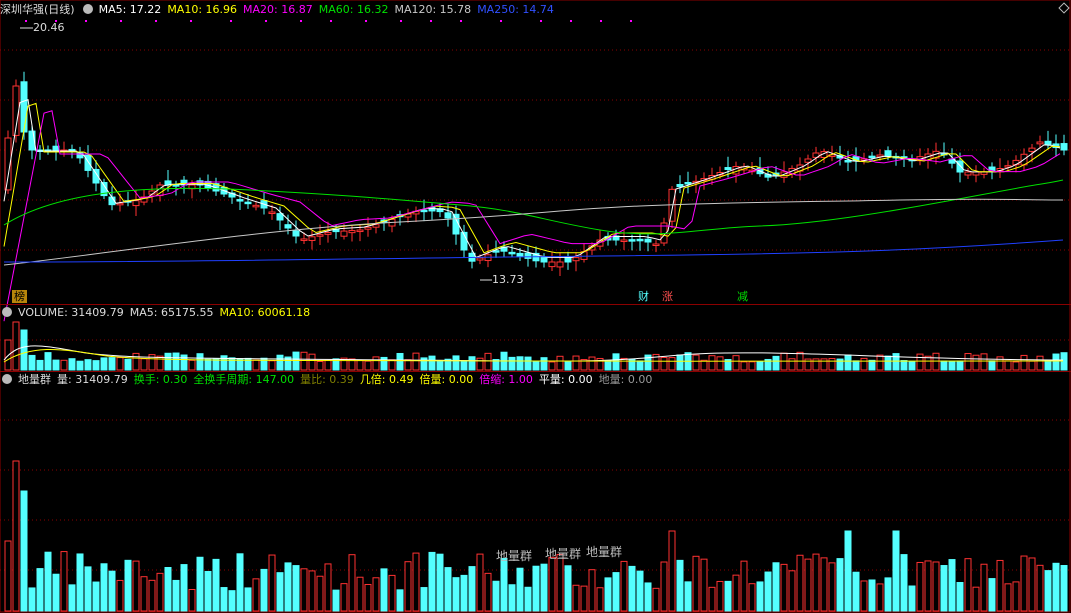  Describe the element at coordinates (514, 556) in the screenshot. I see `watermark-label: 地量群` at that location.